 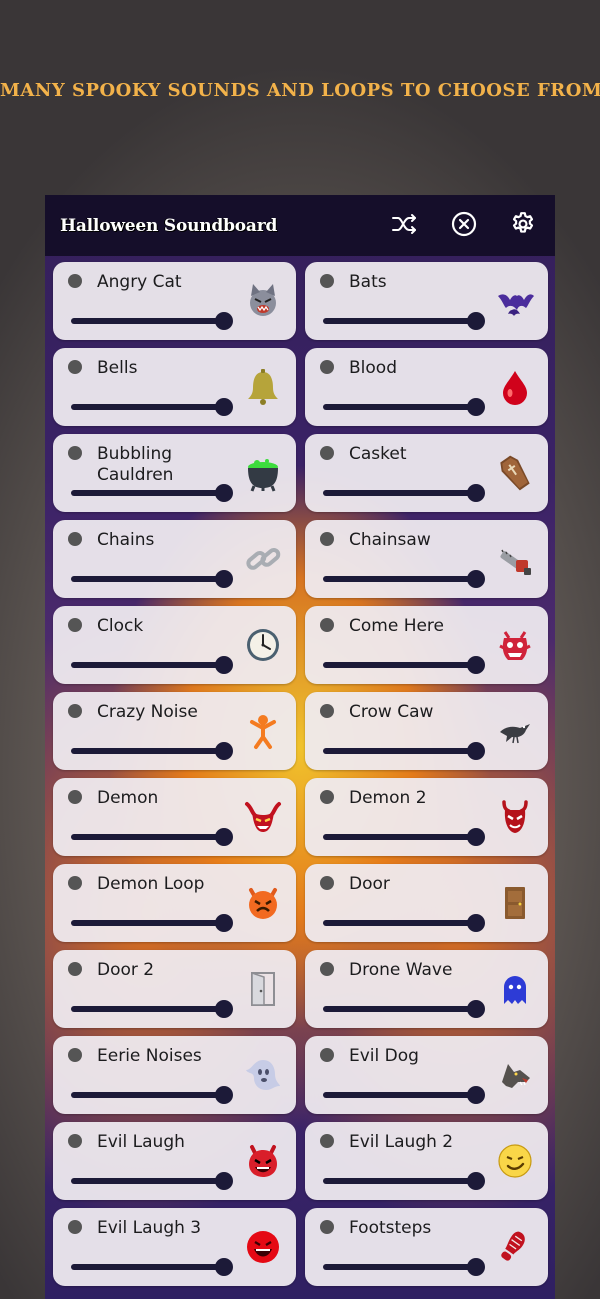 I want to click on sound-tile: Crow Caw, so click(x=426, y=731).